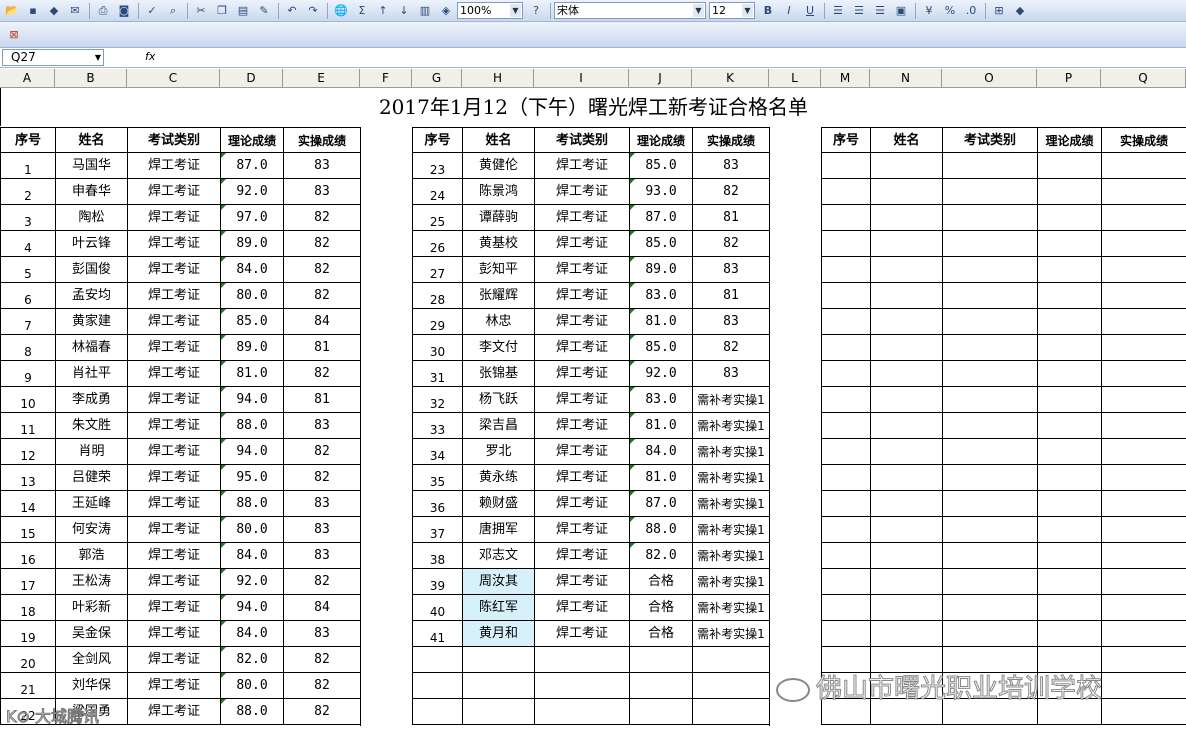 The width and height of the screenshot is (1186, 738). What do you see at coordinates (341, 11) in the screenshot?
I see `hyperlink-icon: 🌐` at bounding box center [341, 11].